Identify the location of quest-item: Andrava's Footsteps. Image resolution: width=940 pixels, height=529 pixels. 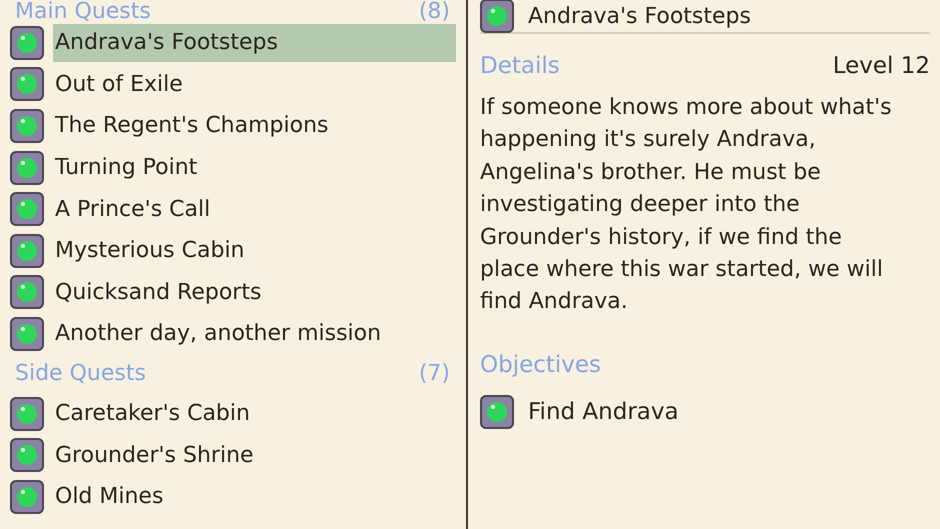
(254, 43).